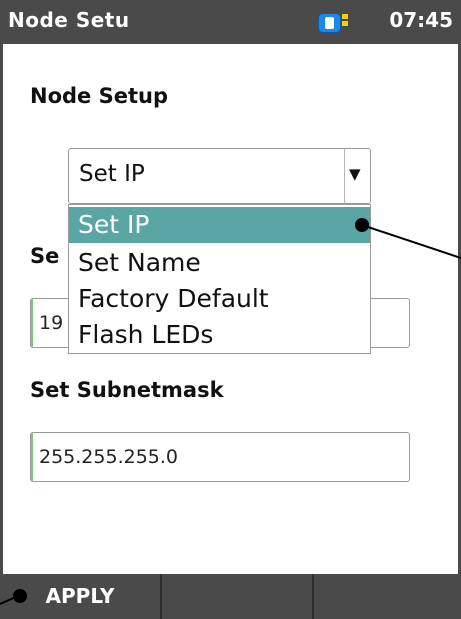  What do you see at coordinates (344, 176) in the screenshot?
I see `select-divider` at bounding box center [344, 176].